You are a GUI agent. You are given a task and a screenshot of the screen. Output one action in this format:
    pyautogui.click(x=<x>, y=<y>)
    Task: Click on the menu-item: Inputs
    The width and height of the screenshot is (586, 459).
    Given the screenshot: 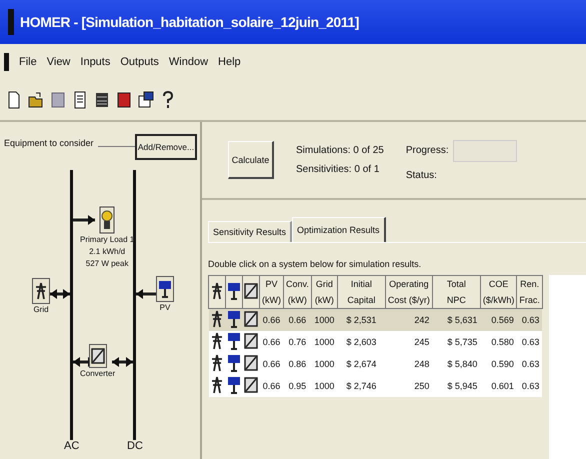 What is the action you would take?
    pyautogui.click(x=95, y=62)
    